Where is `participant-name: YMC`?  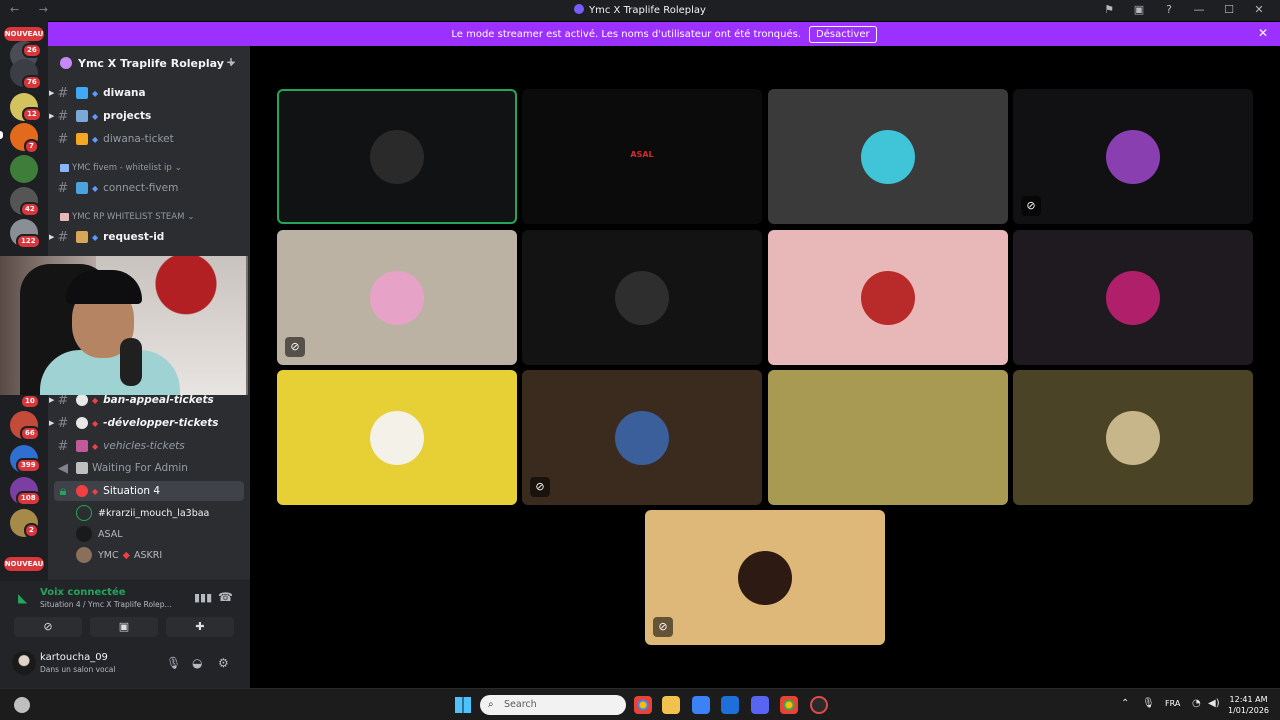 participant-name: YMC is located at coordinates (108, 555).